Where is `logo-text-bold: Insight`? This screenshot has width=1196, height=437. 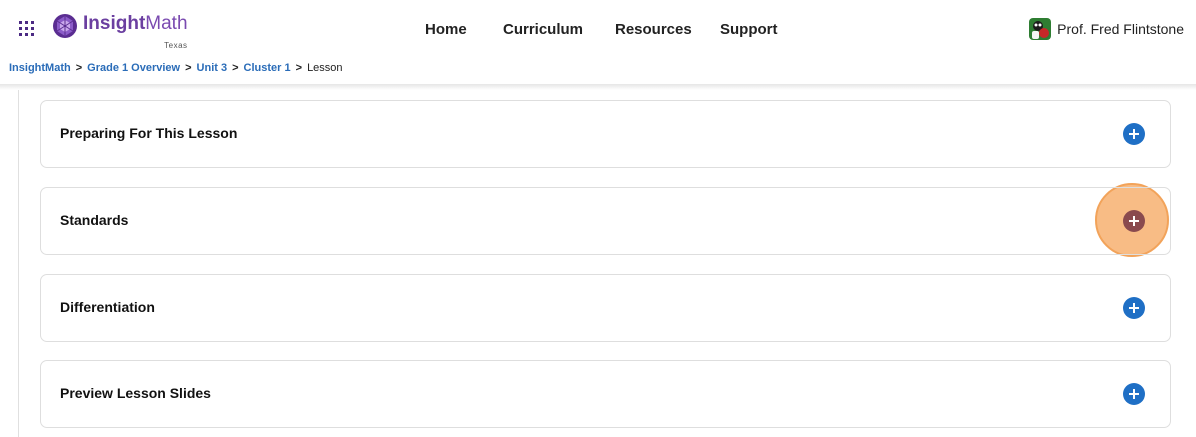
logo-text-bold: Insight is located at coordinates (114, 23).